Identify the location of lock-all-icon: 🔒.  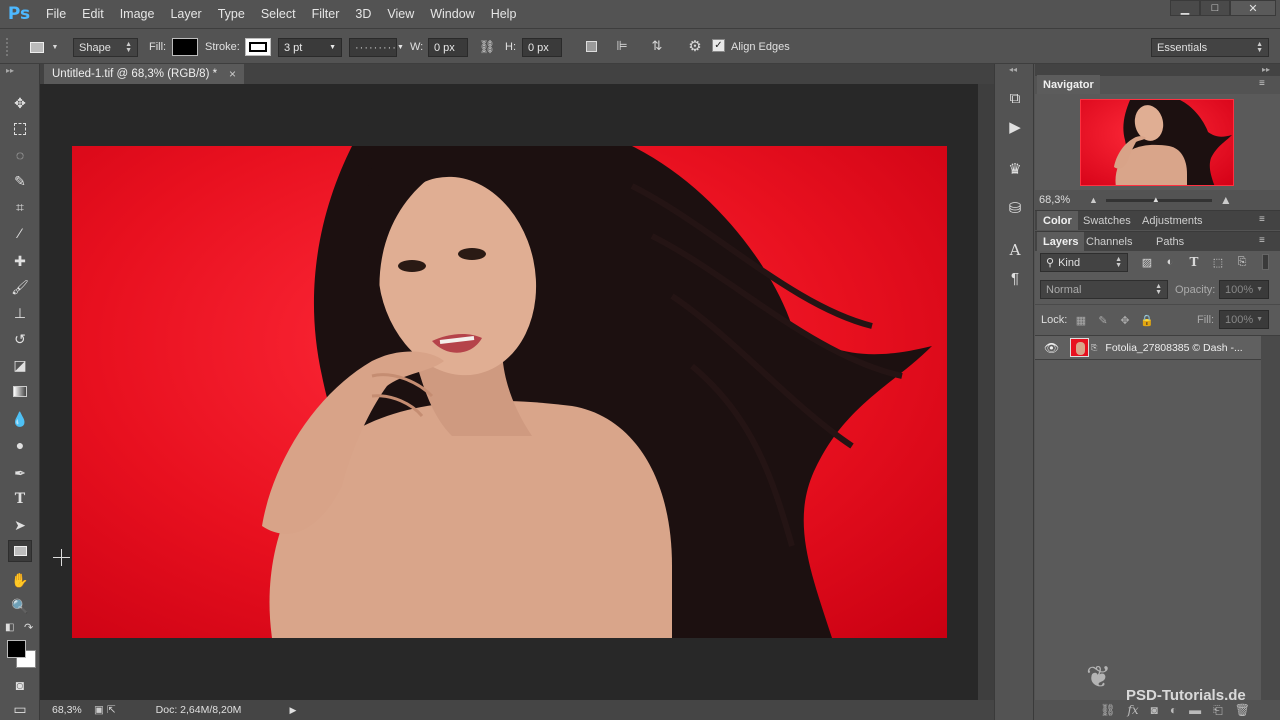
(1147, 320).